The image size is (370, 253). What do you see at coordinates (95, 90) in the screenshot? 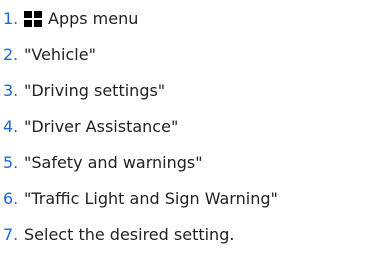
I see `step-text: "Driving settings"` at bounding box center [95, 90].